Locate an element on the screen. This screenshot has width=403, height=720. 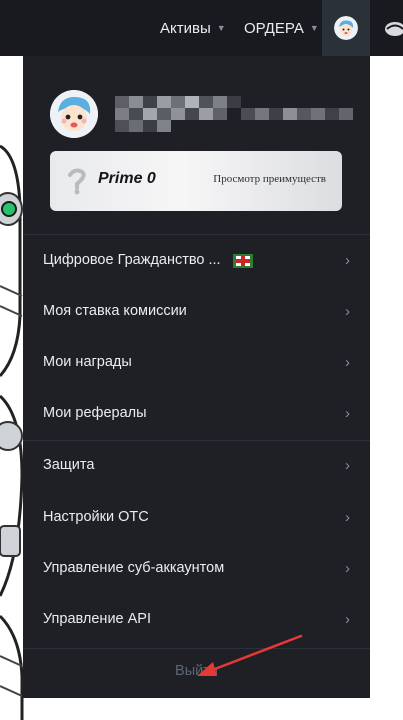
menu-item-otc-settings: Настройки OTC › is located at coordinates (196, 518).